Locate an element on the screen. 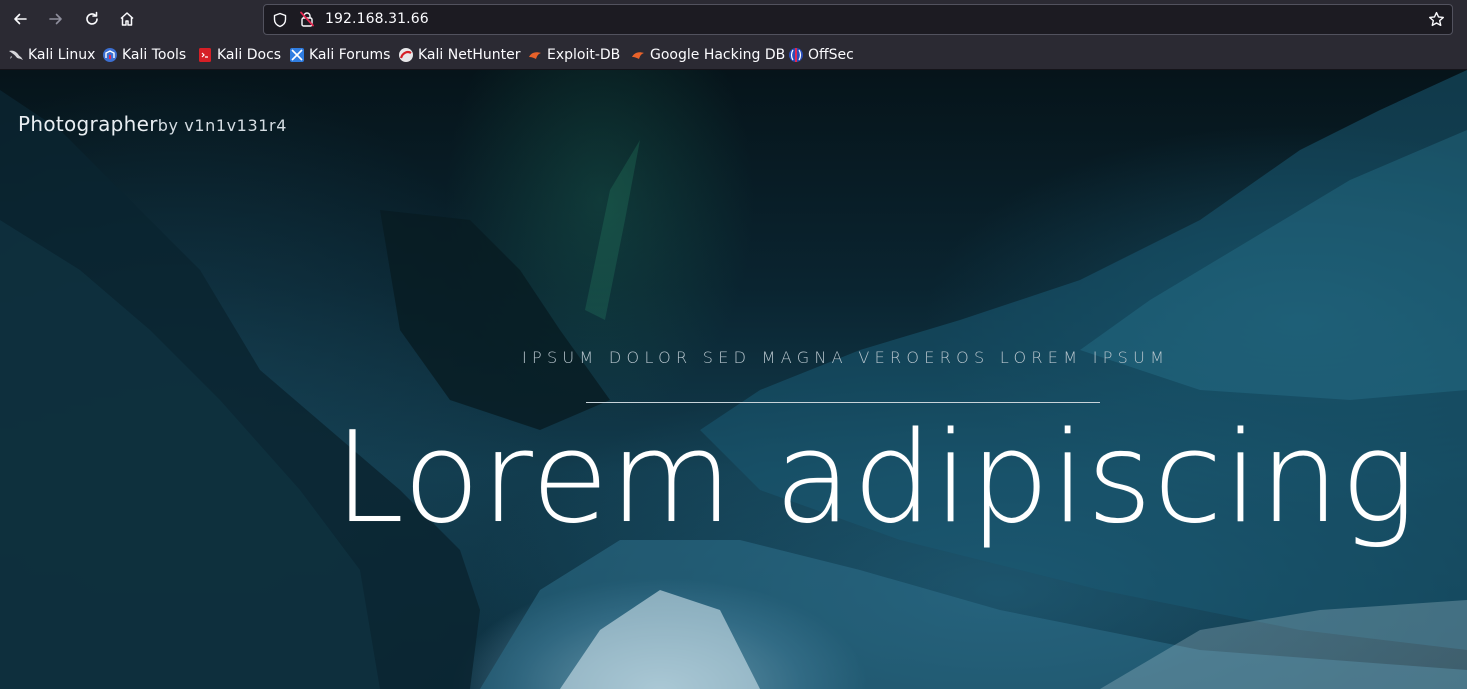 This screenshot has width=1467, height=689. reload-icon is located at coordinates (92, 18).